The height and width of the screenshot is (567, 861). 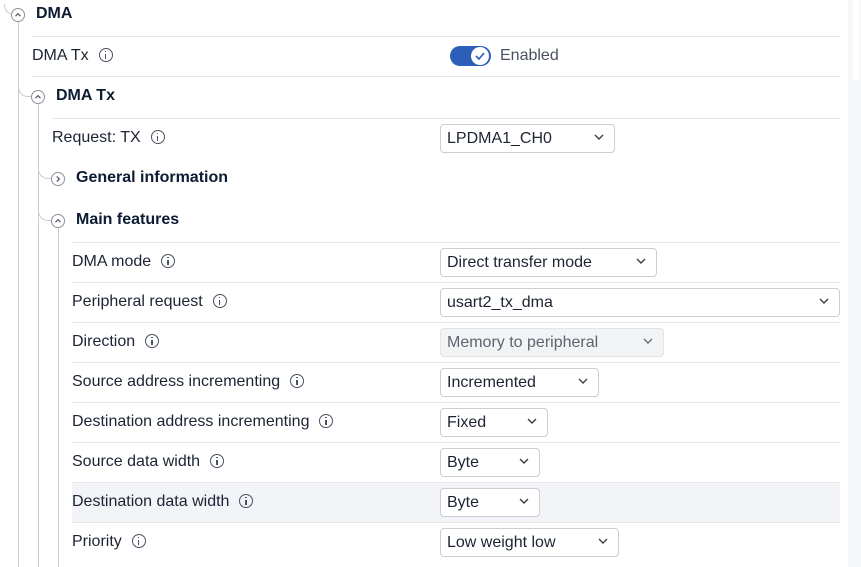 I want to click on scrollbar-thumb, so click(x=856, y=40).